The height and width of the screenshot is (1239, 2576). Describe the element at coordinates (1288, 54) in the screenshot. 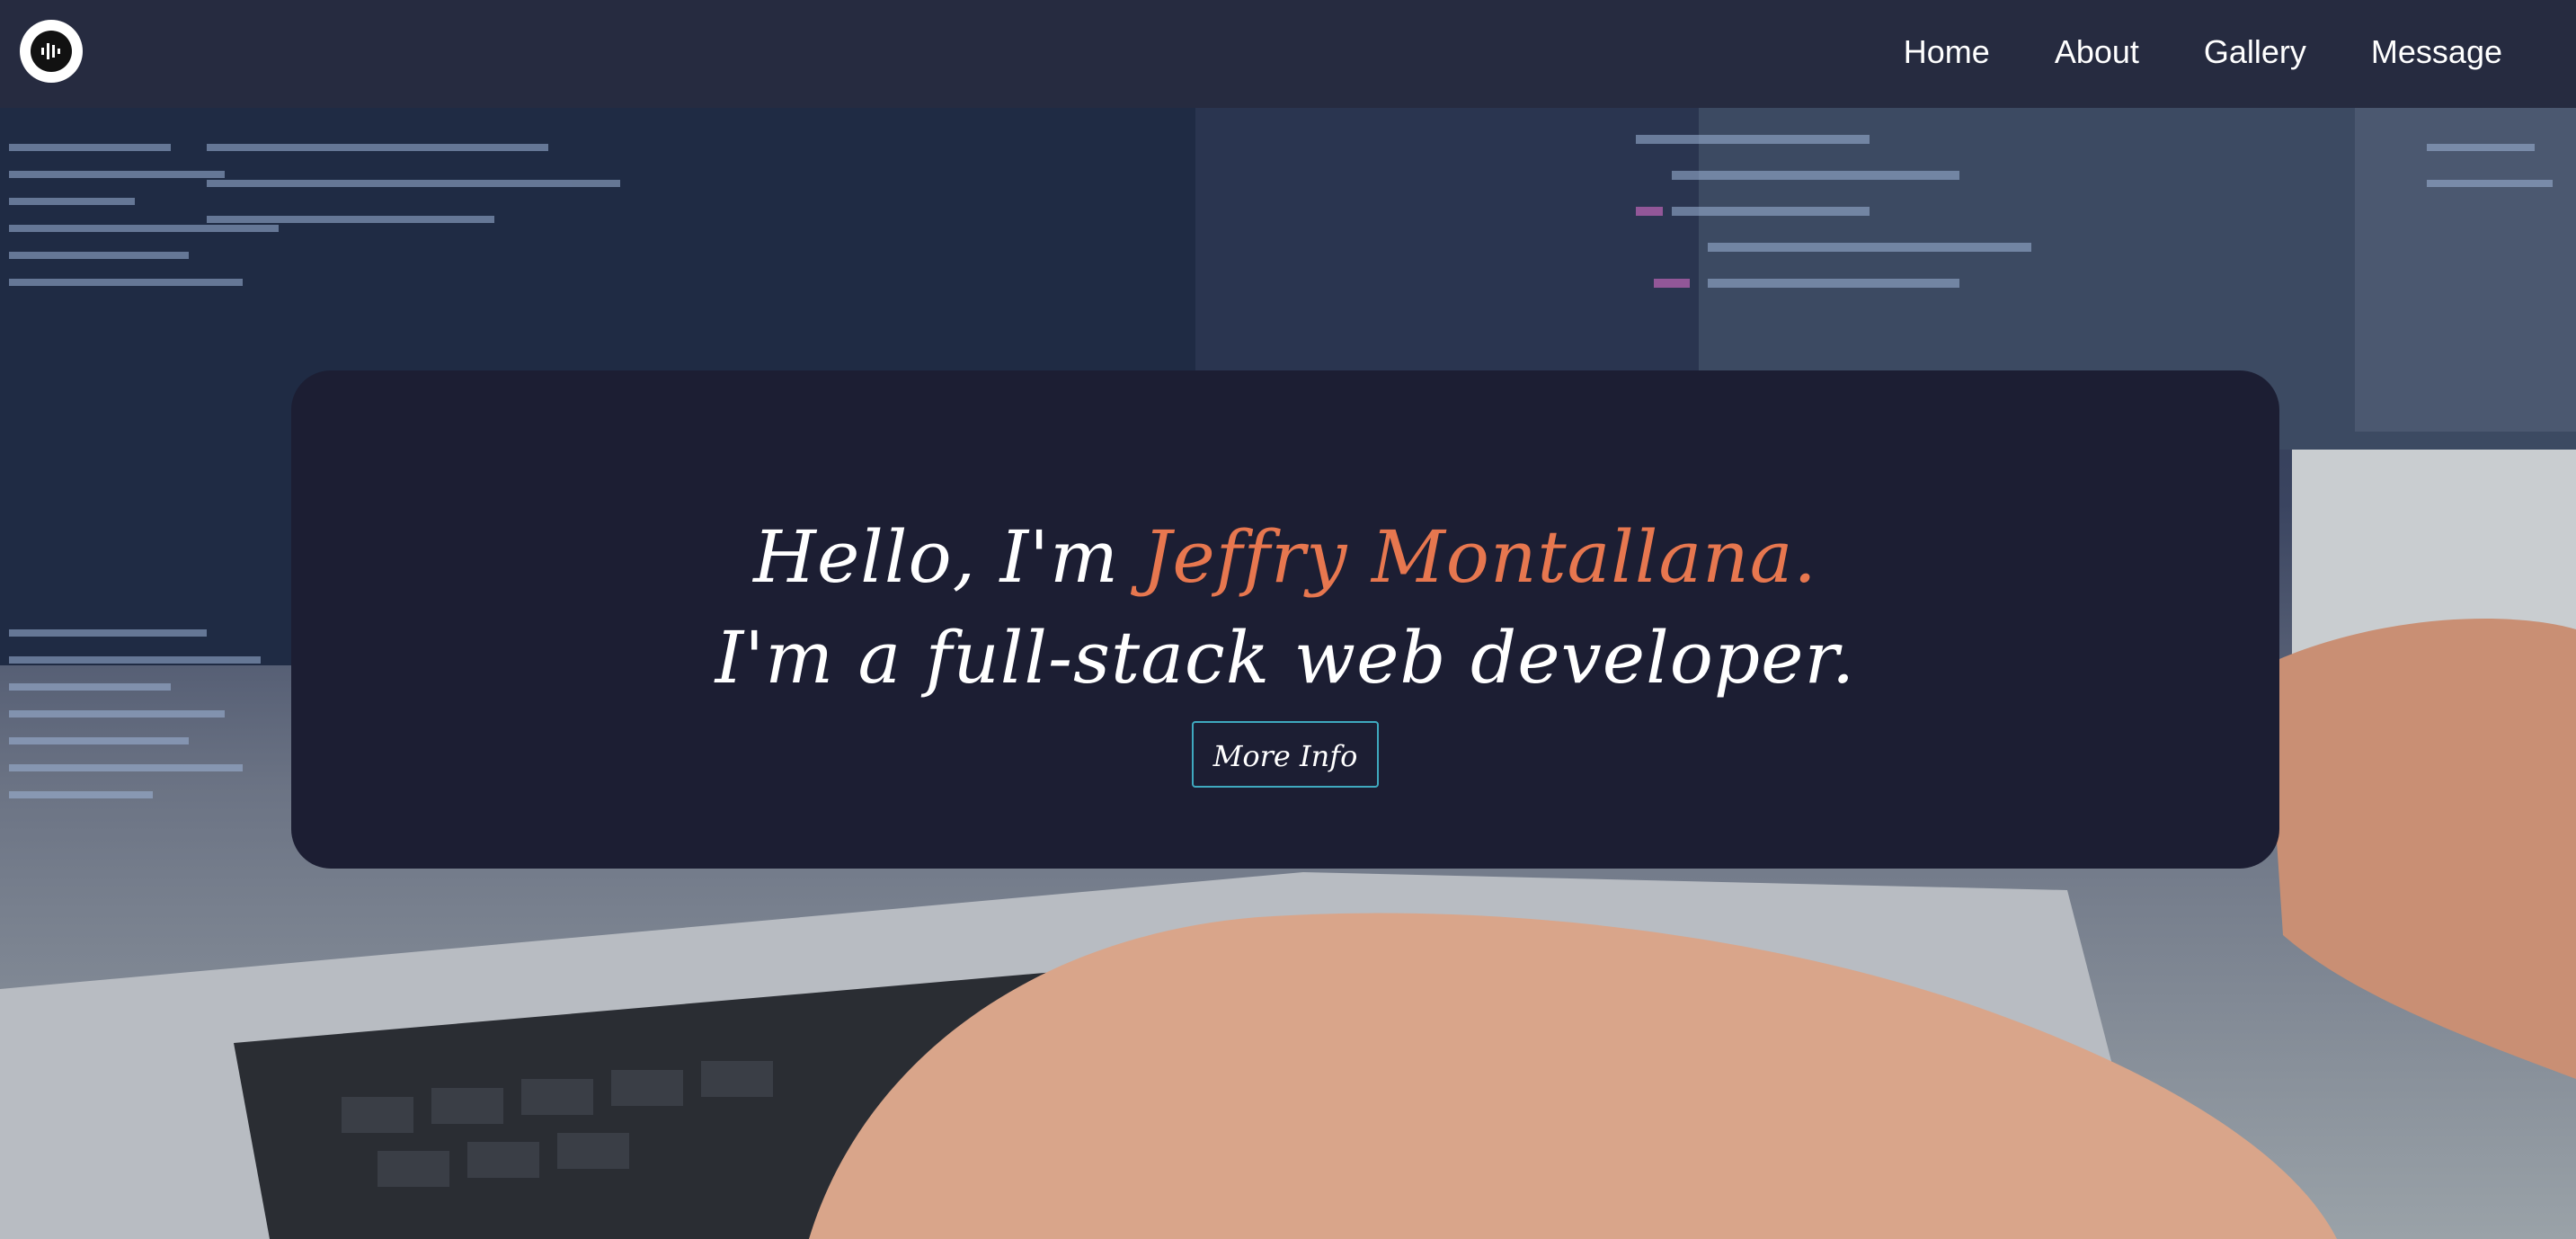

I see `top-navbar: Home About Gallery Message` at that location.